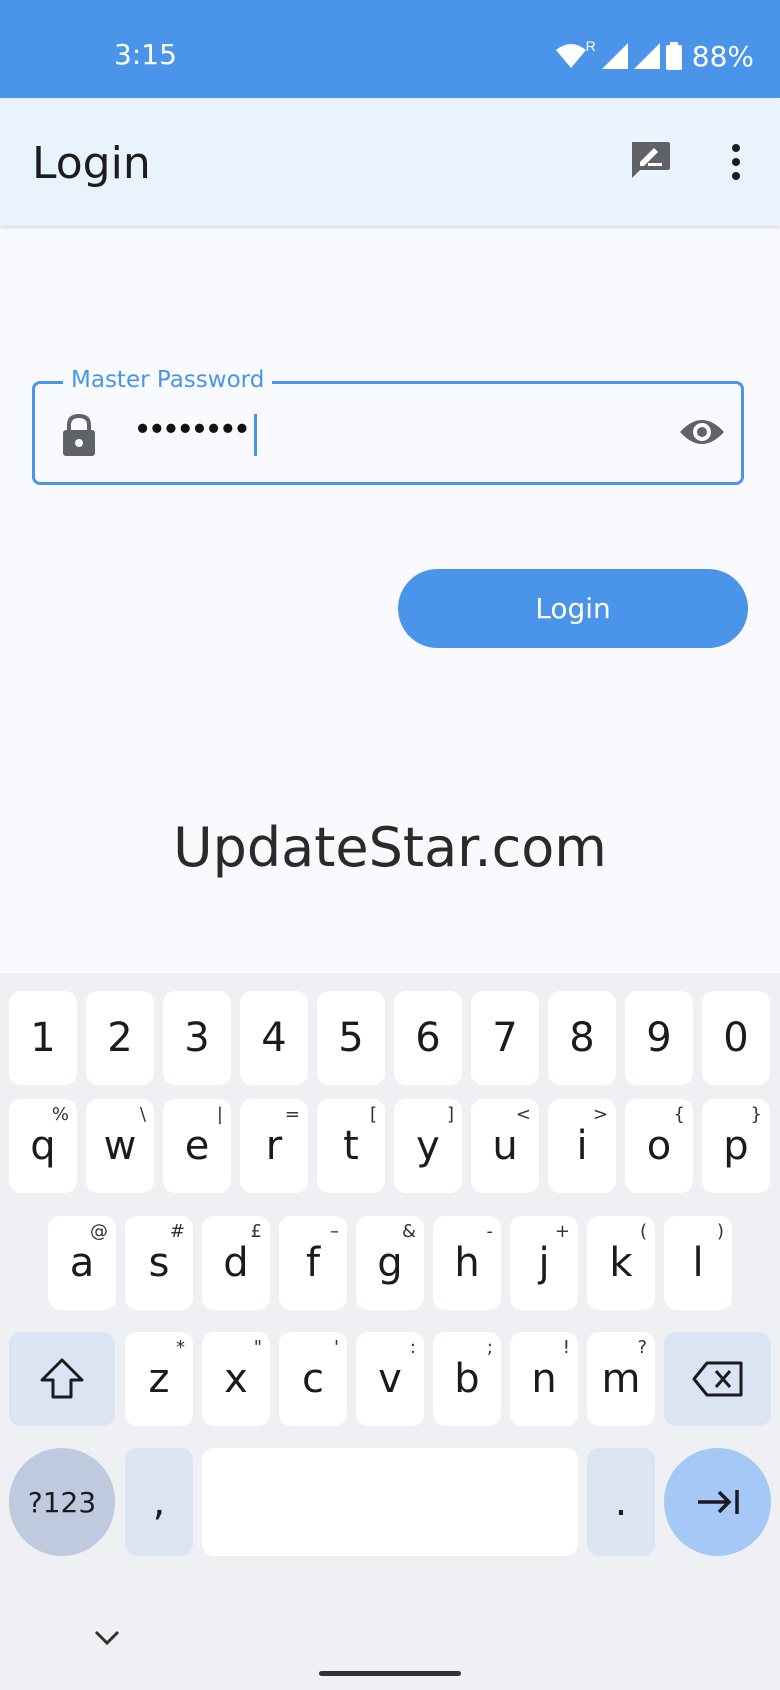  I want to click on text-cursor, so click(255, 435).